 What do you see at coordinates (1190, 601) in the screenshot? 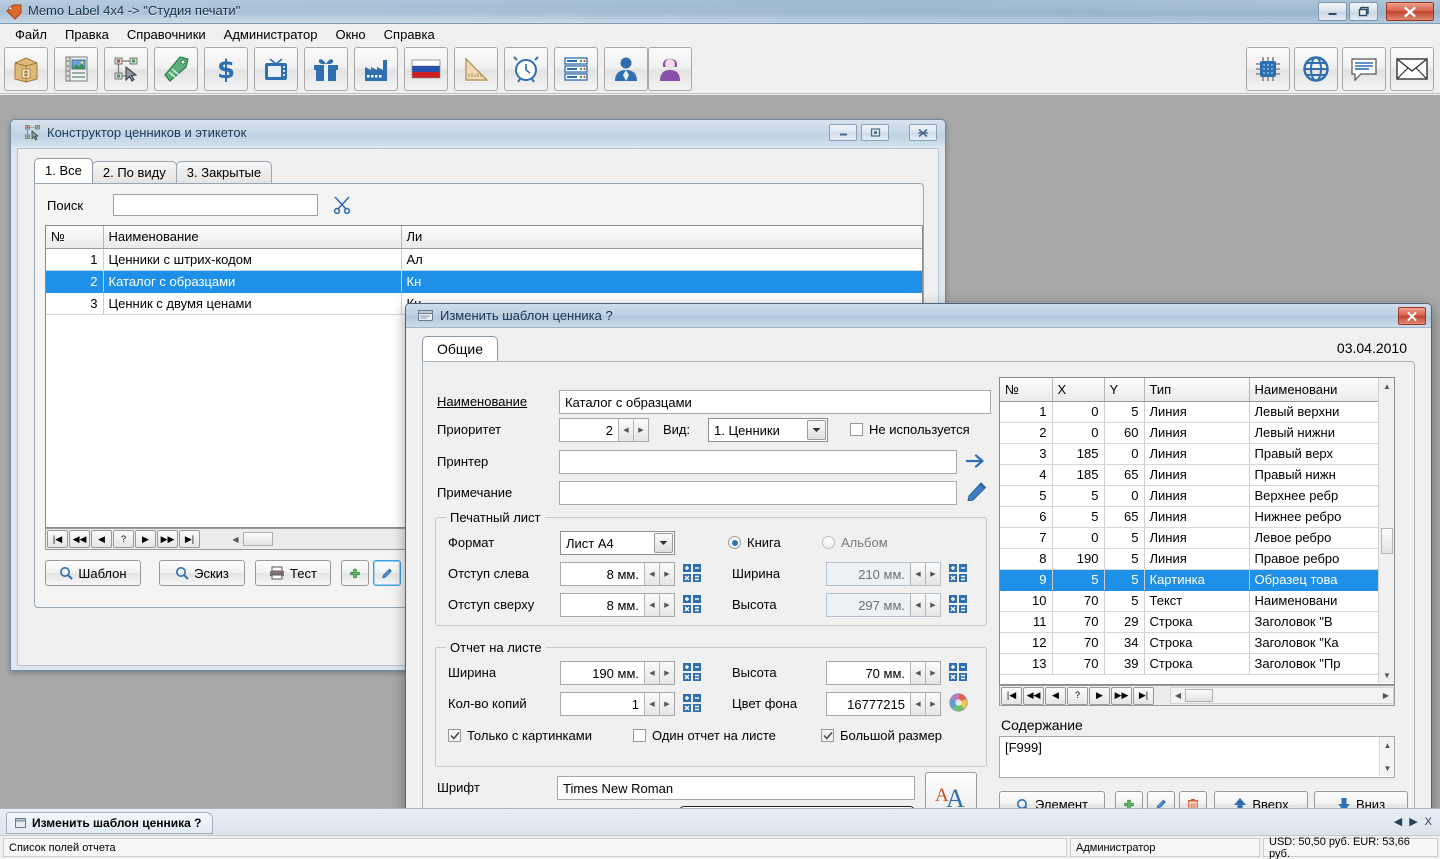
I see `table-row: 10 70 5 Текст Наименовани` at bounding box center [1190, 601].